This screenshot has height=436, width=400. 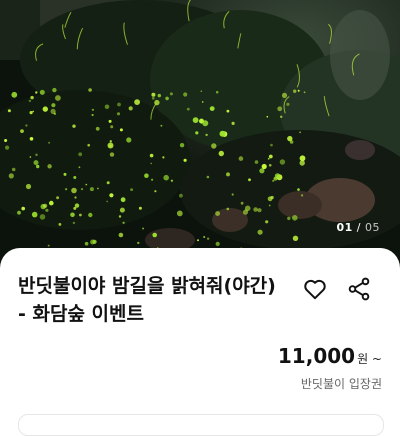 I want to click on price-row: 11,000 원 ~, so click(x=330, y=356).